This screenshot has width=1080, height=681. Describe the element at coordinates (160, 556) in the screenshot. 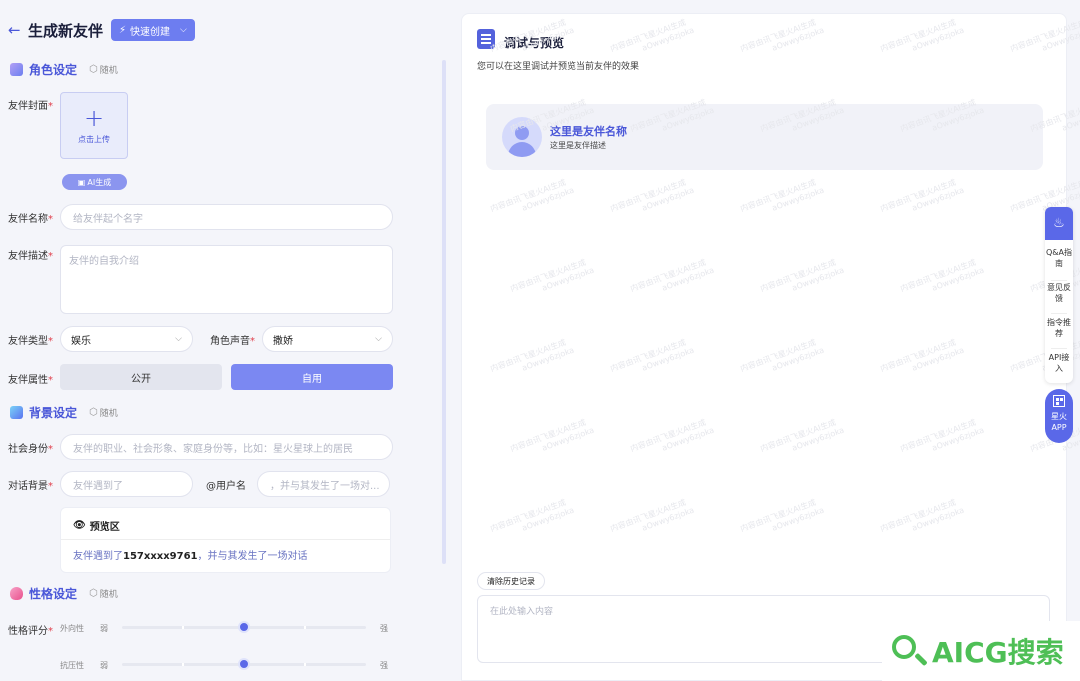

I see `preview-user: 157xxxx9761` at that location.